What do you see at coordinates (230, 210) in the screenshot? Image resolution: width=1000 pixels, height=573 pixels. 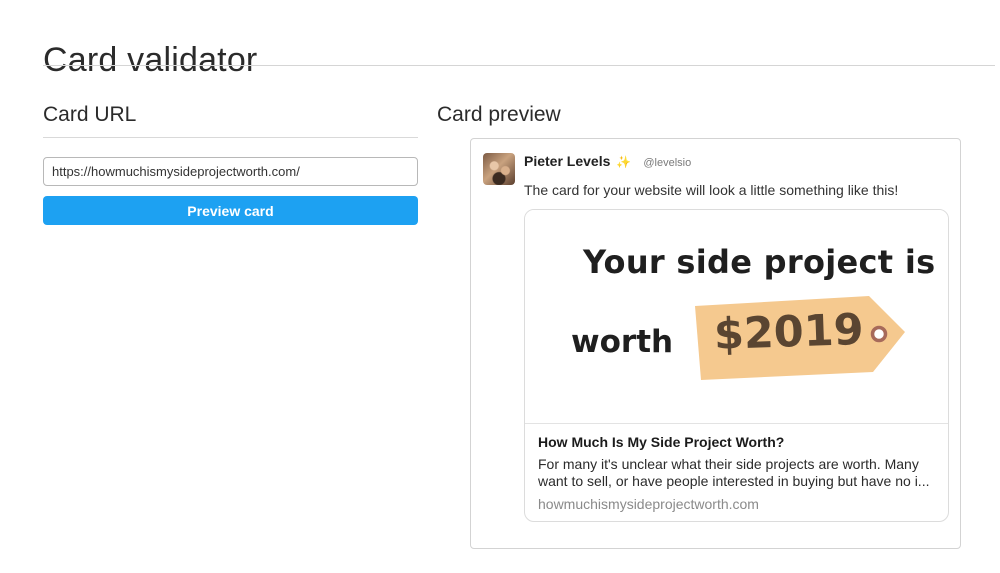 I see `preview-card-button: Preview card` at bounding box center [230, 210].